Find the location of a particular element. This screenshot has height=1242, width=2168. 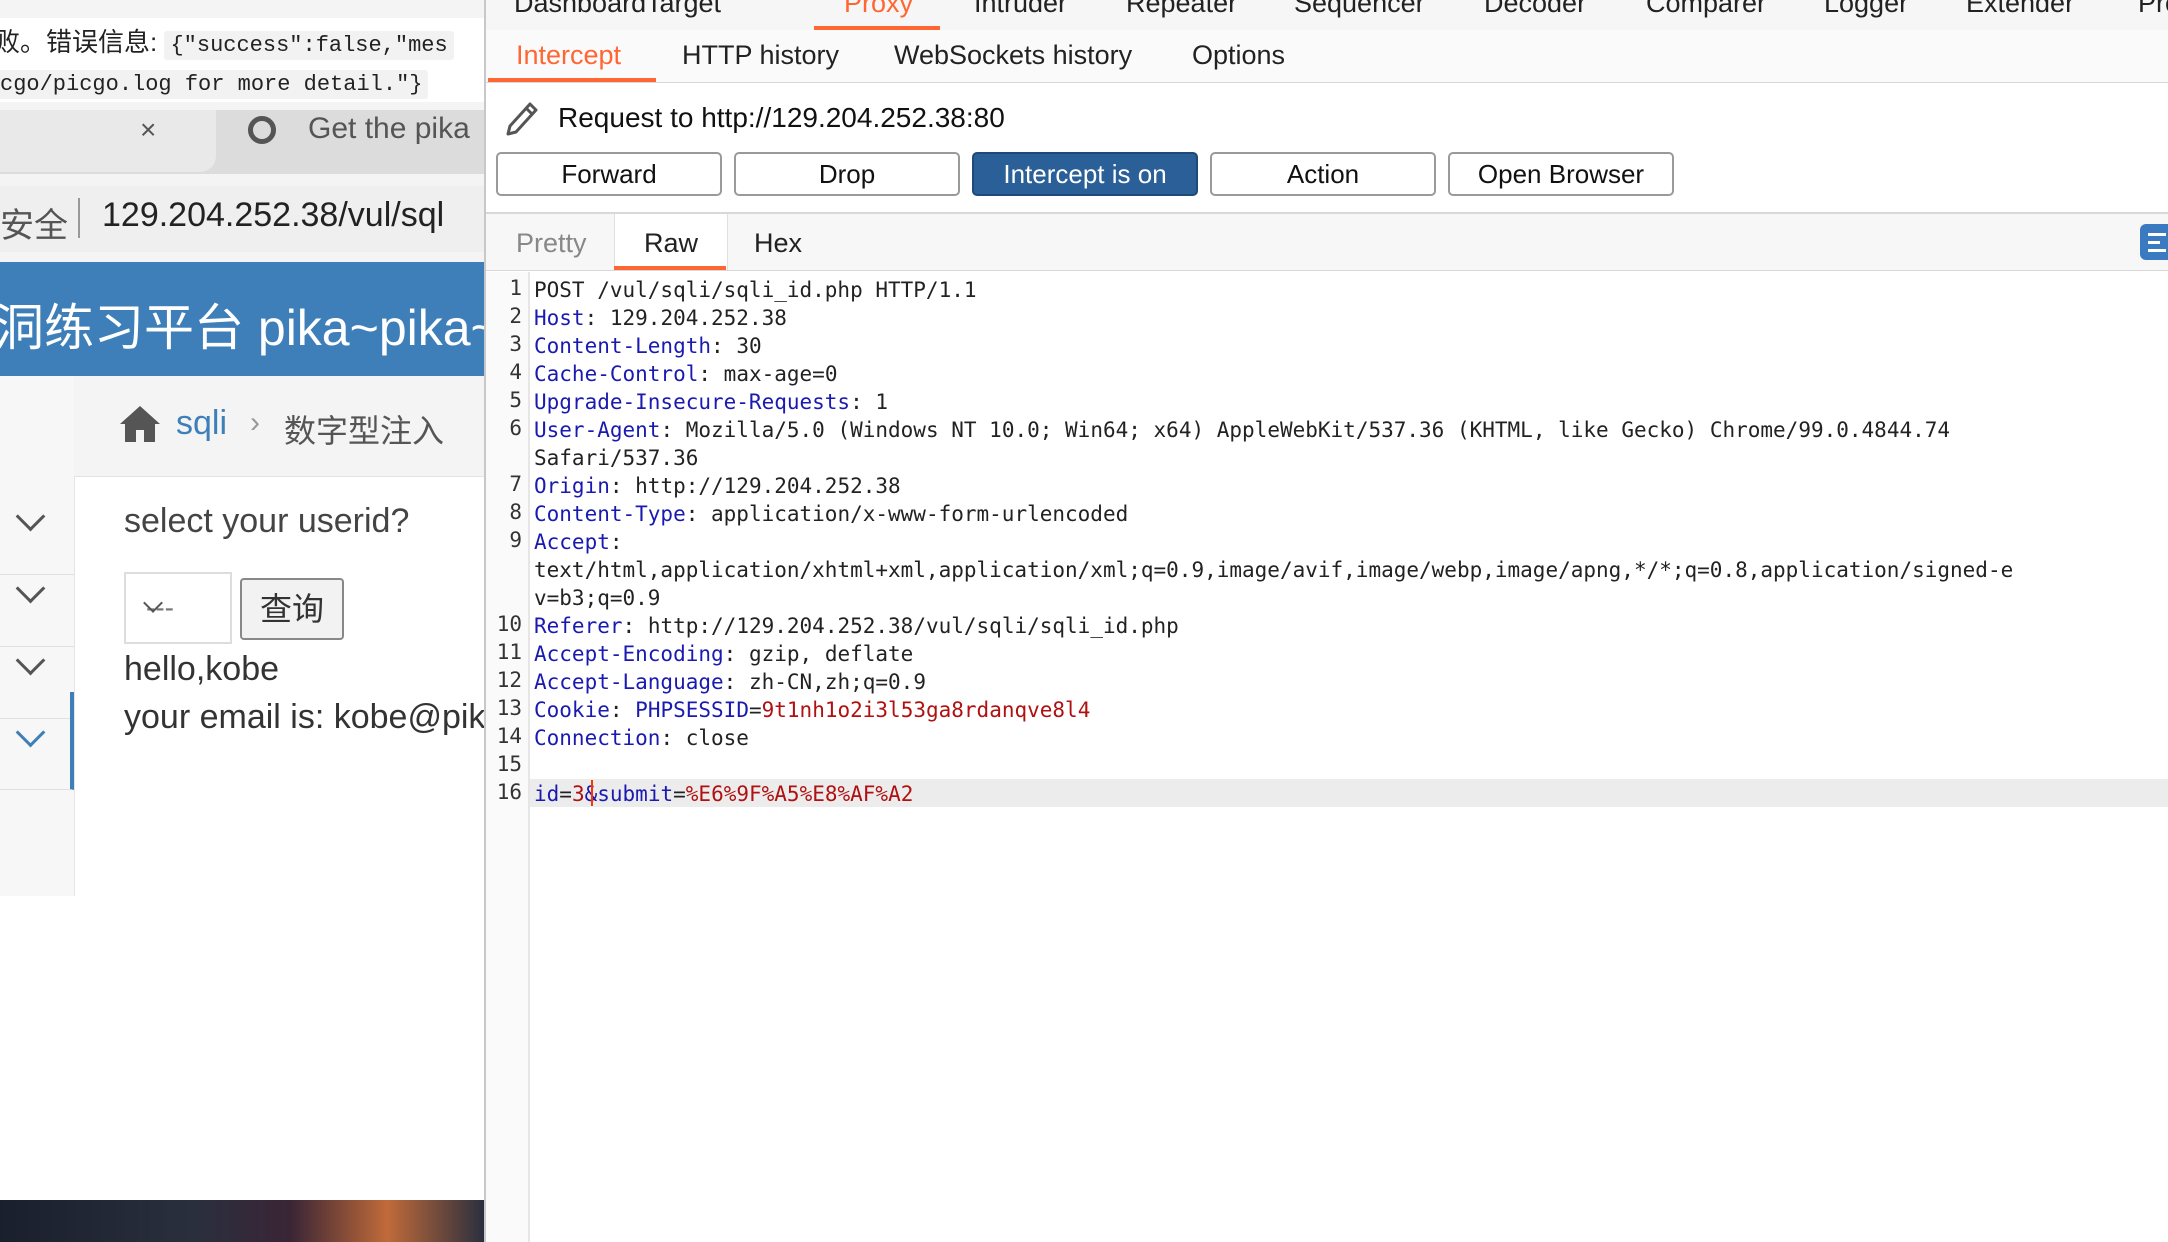

tab-options: Options is located at coordinates (1238, 55).